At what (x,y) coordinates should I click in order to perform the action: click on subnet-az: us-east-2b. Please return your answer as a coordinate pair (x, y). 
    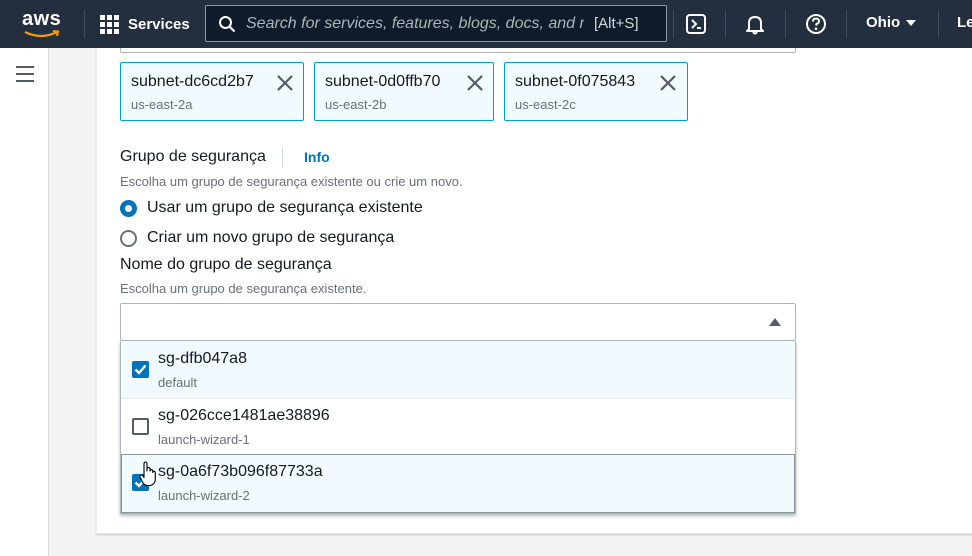
    Looking at the image, I should click on (356, 104).